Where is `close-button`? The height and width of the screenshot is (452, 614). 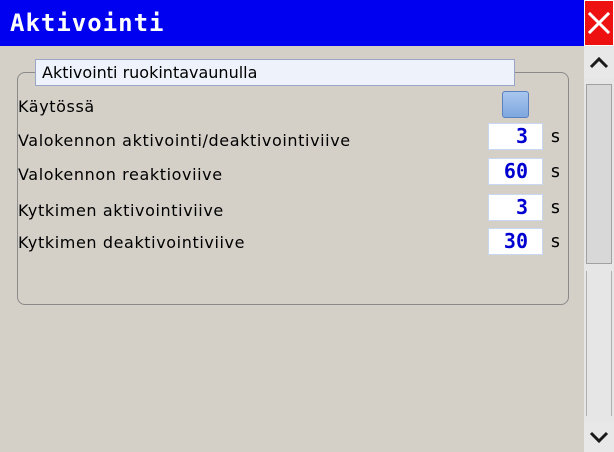
close-button is located at coordinates (599, 23).